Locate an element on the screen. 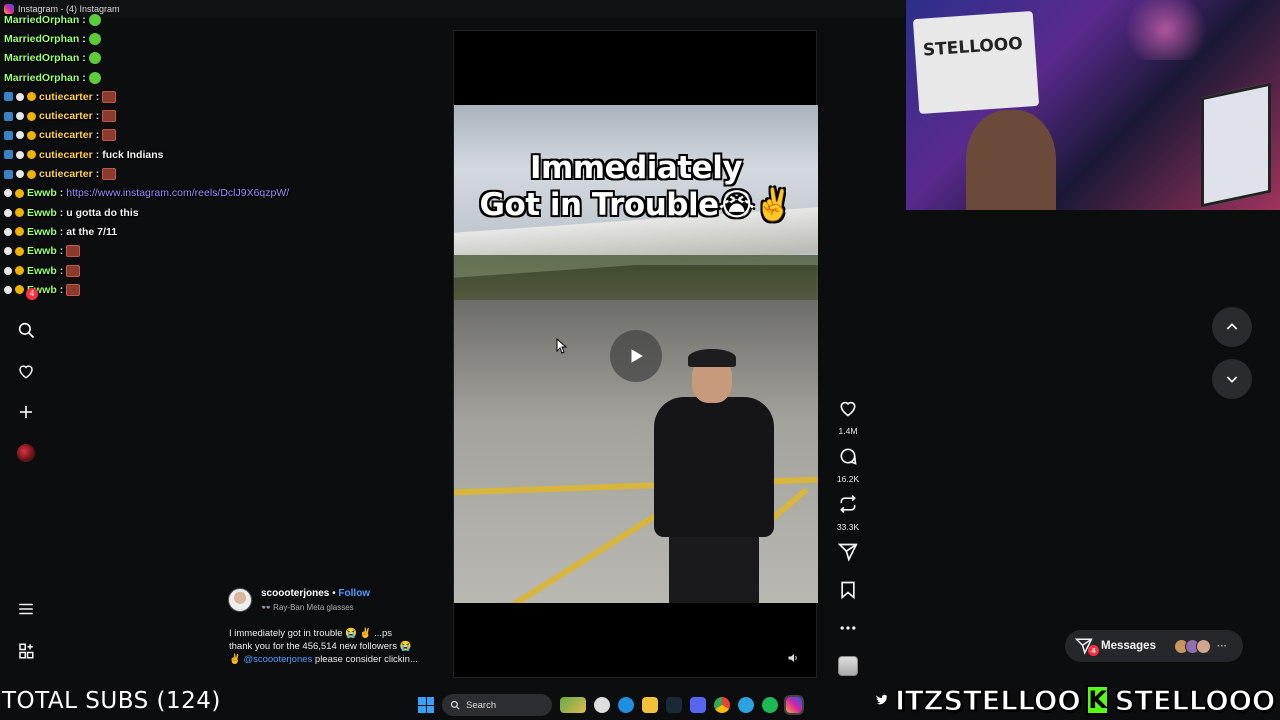 The height and width of the screenshot is (720, 1280). messages-badge: 4 is located at coordinates (1093, 650).